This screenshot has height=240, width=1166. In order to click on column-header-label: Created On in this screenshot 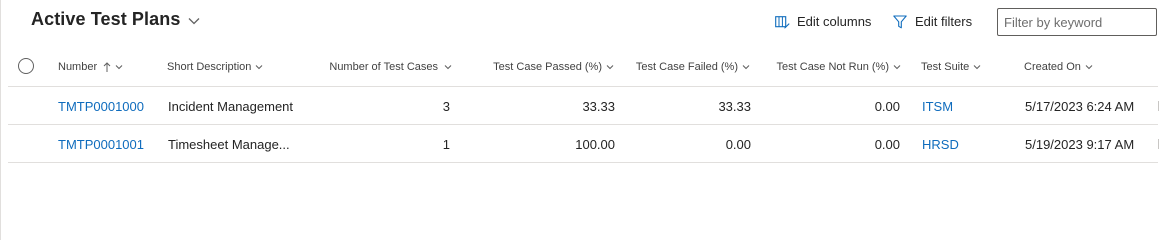, I will do `click(1052, 67)`.